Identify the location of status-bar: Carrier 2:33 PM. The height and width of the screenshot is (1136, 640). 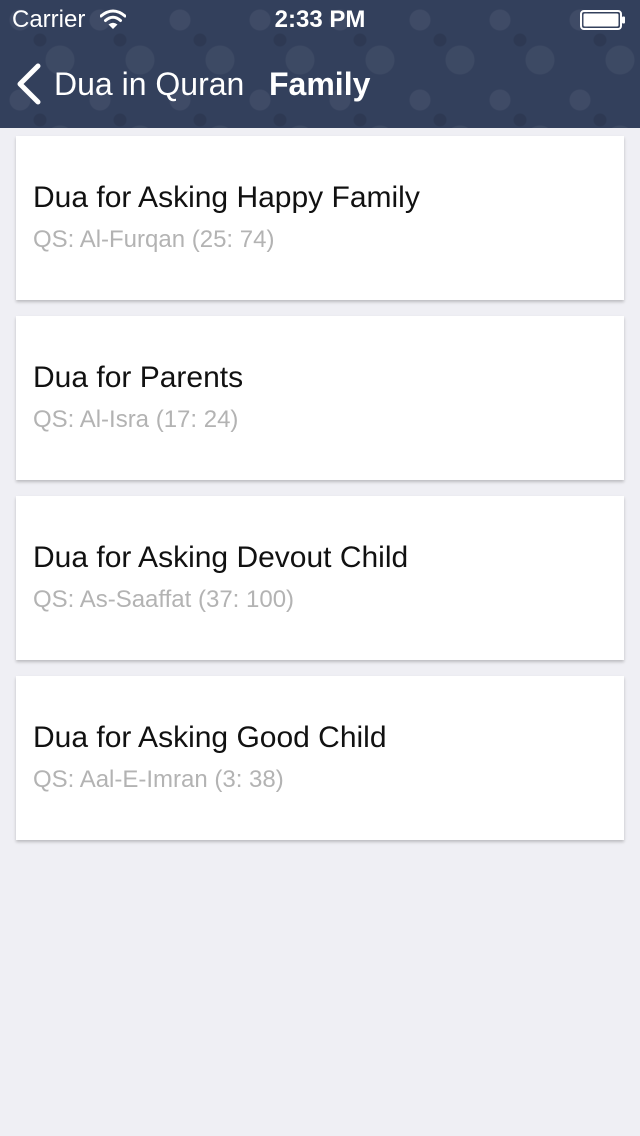
(320, 20).